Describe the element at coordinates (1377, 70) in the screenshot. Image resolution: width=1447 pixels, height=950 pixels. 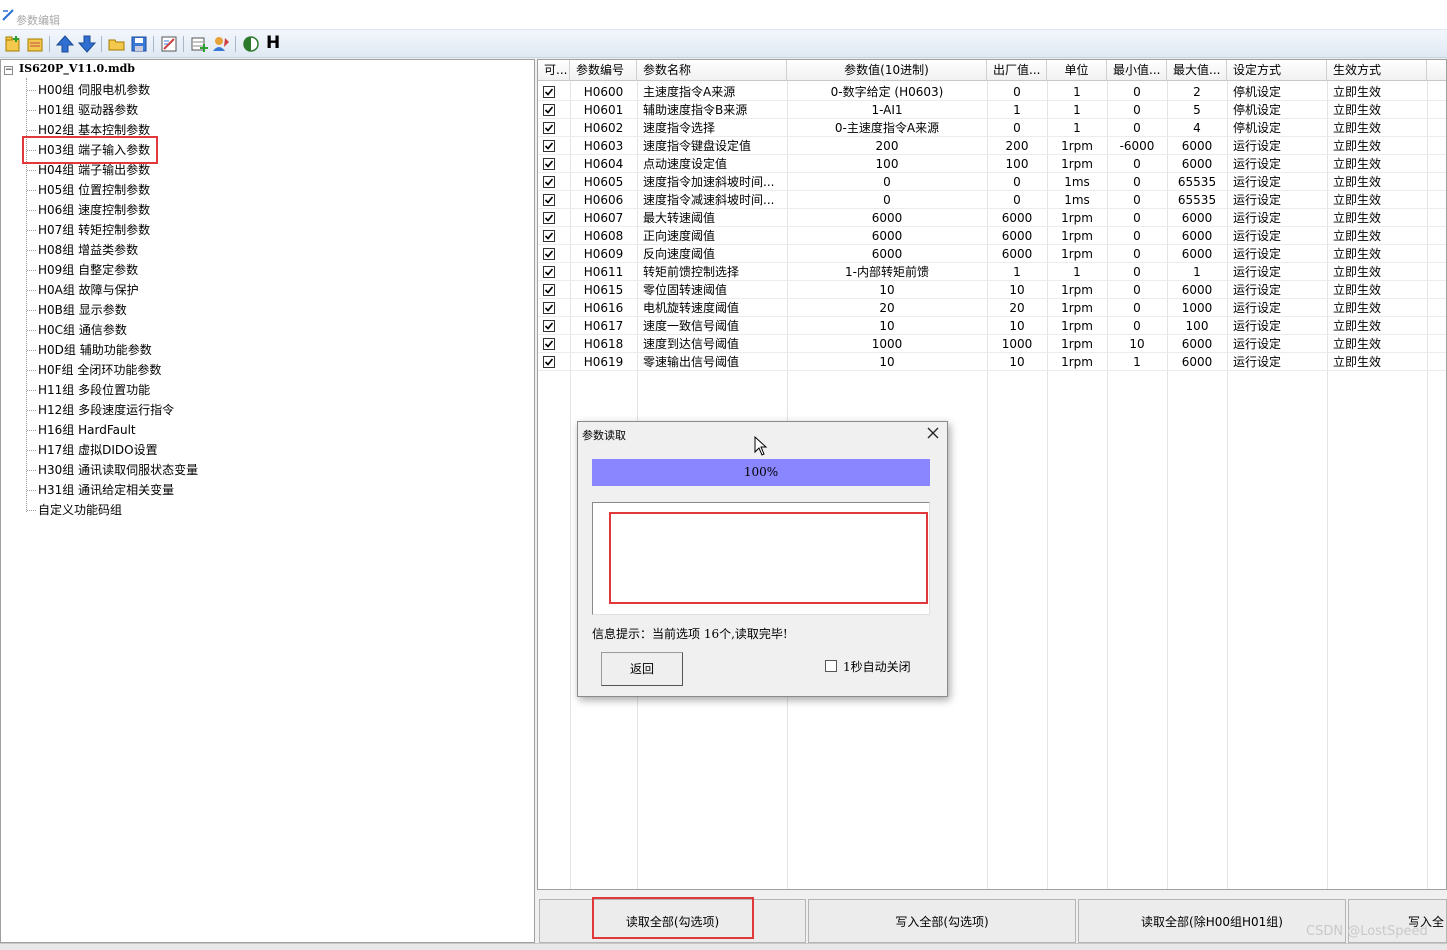
I see `column-header: 生效方式` at that location.